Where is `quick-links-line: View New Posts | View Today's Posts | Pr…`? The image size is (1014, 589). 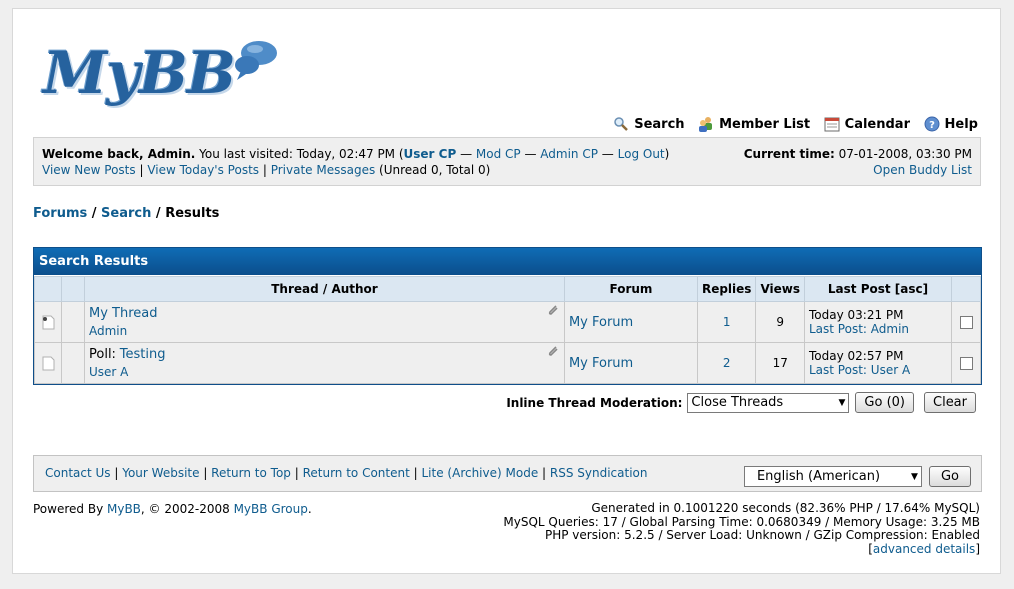 quick-links-line: View New Posts | View Today's Posts | Pr… is located at coordinates (266, 170).